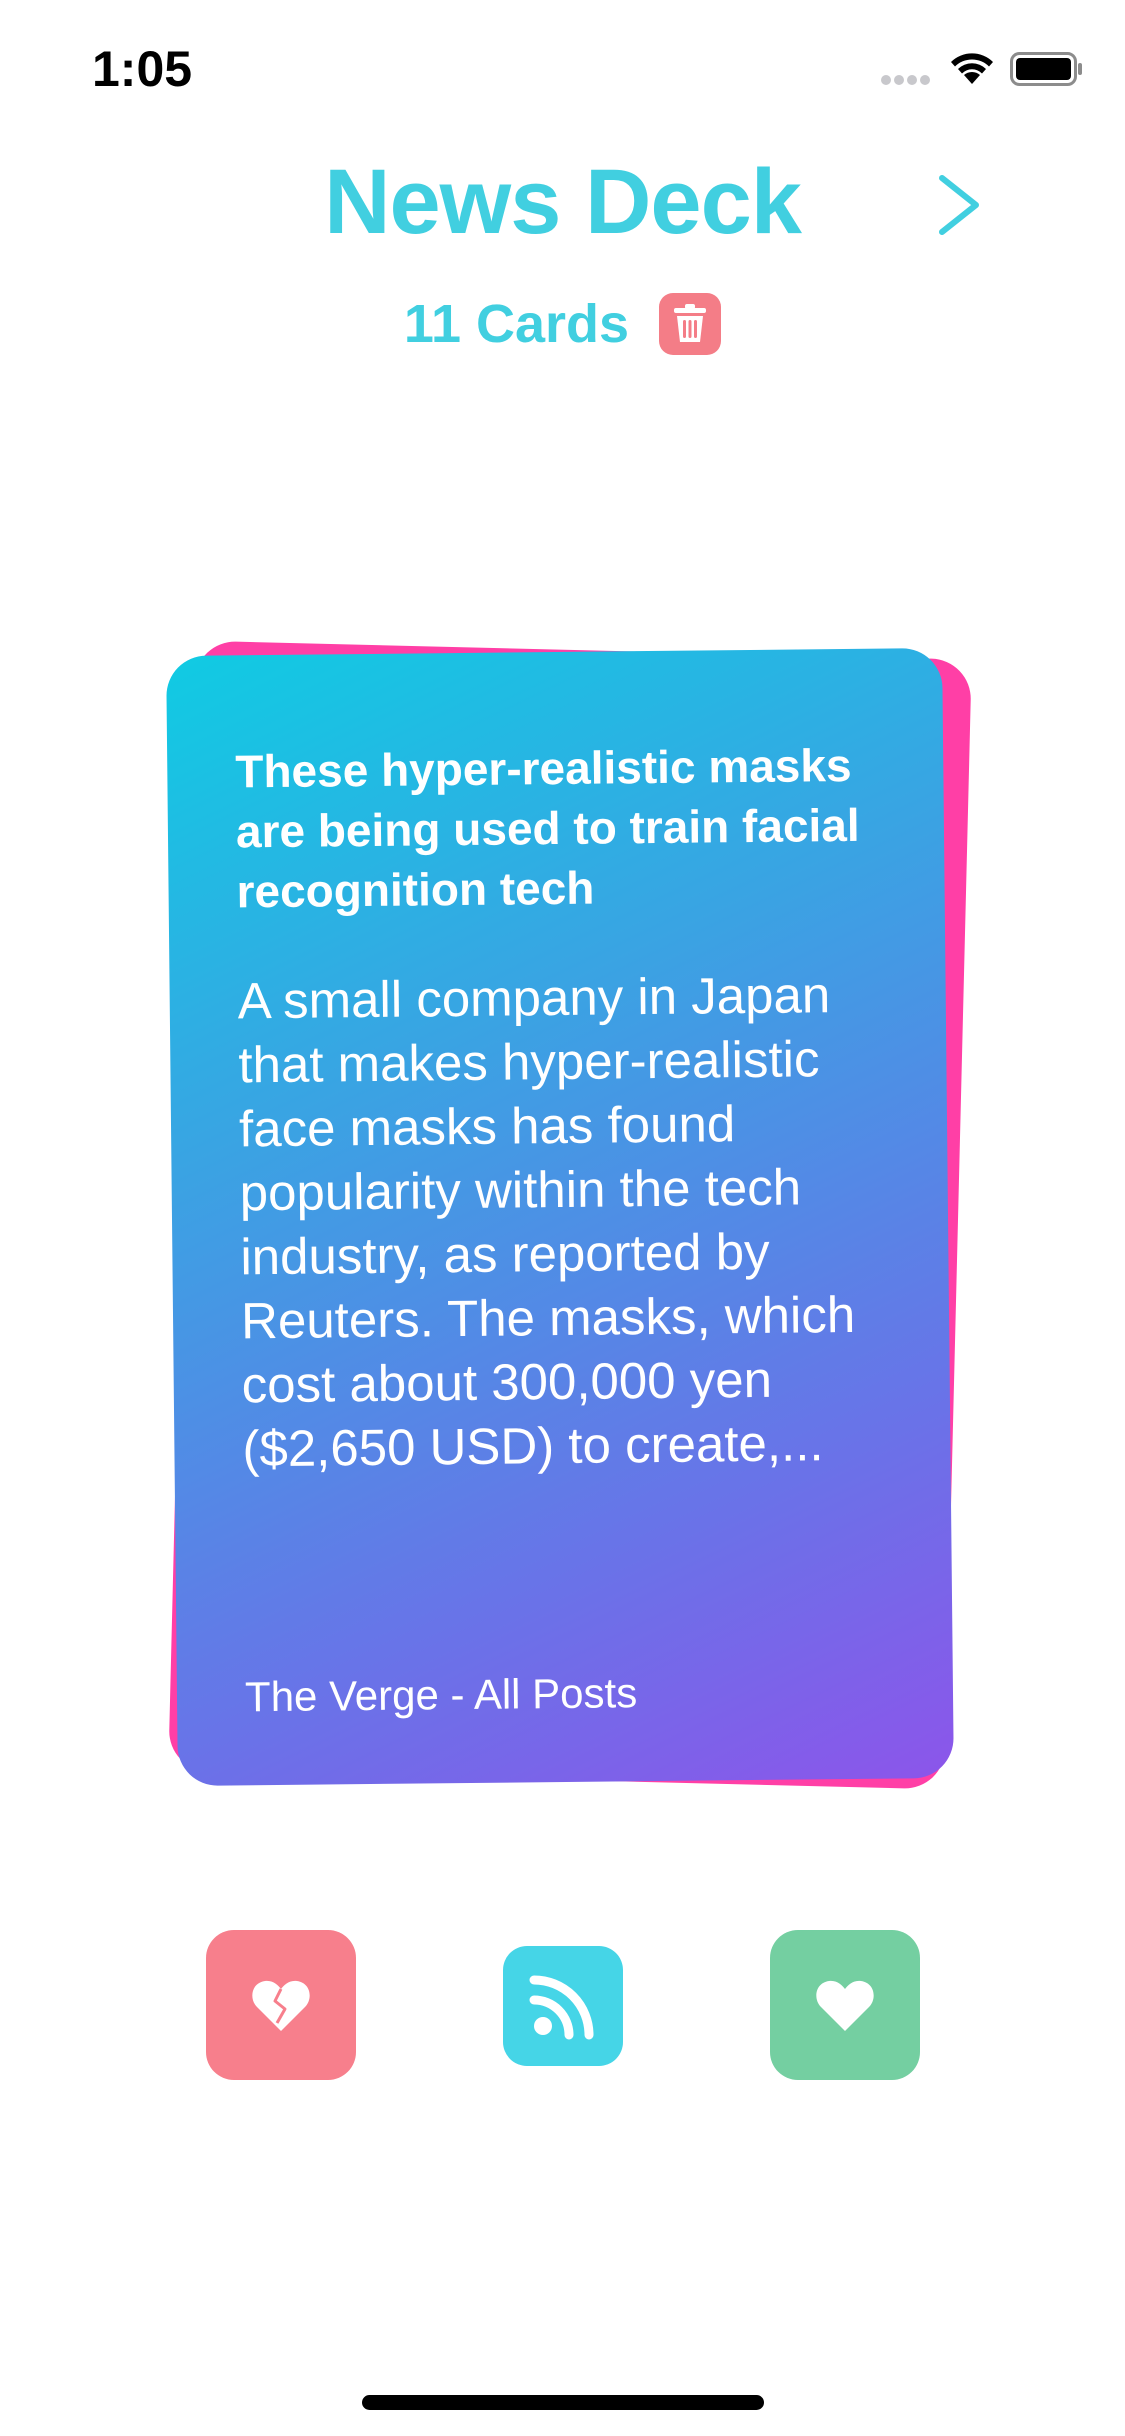 The width and height of the screenshot is (1125, 2436). I want to click on like-button, so click(845, 2005).